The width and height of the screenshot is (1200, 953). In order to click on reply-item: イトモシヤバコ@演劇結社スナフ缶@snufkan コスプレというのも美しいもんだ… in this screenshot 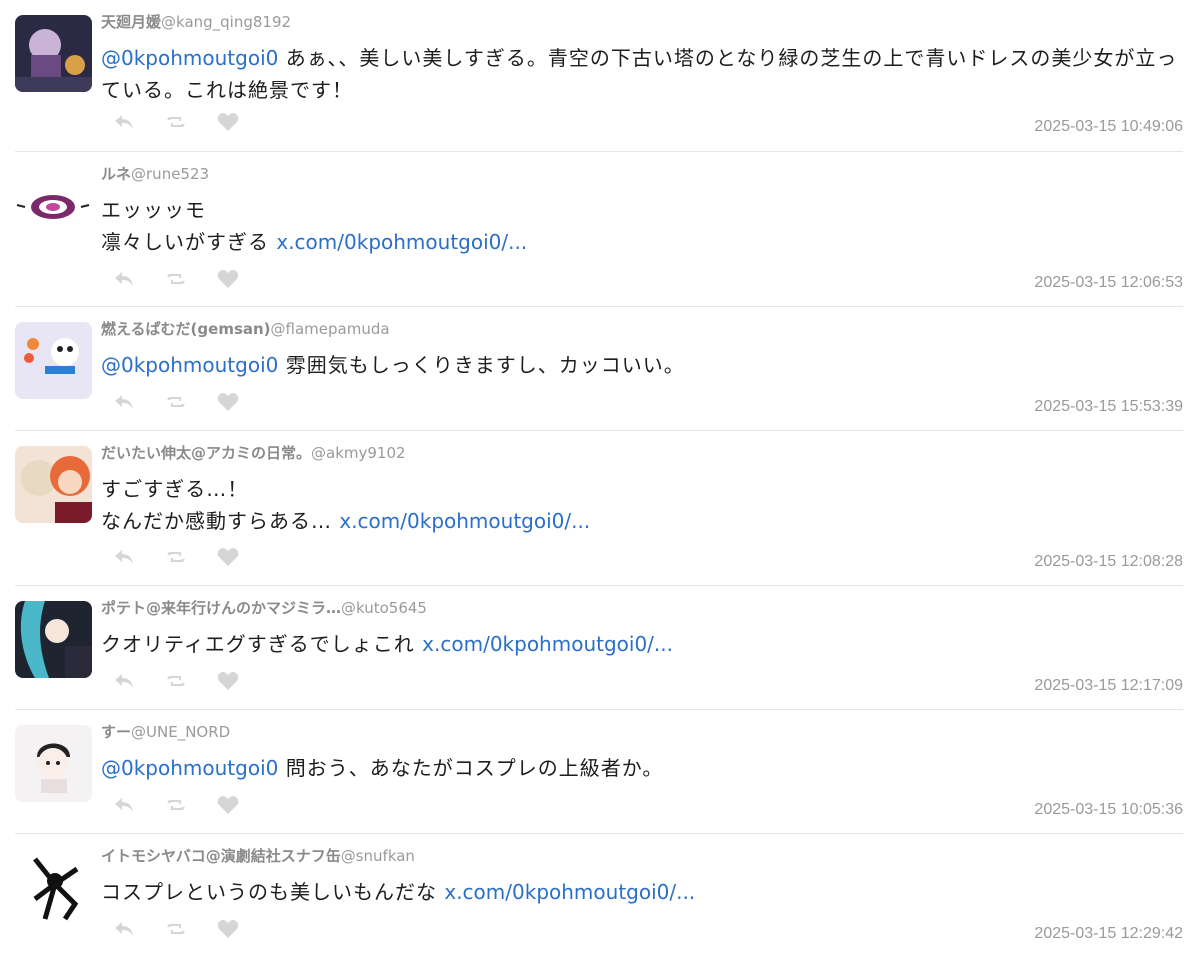, I will do `click(599, 893)`.